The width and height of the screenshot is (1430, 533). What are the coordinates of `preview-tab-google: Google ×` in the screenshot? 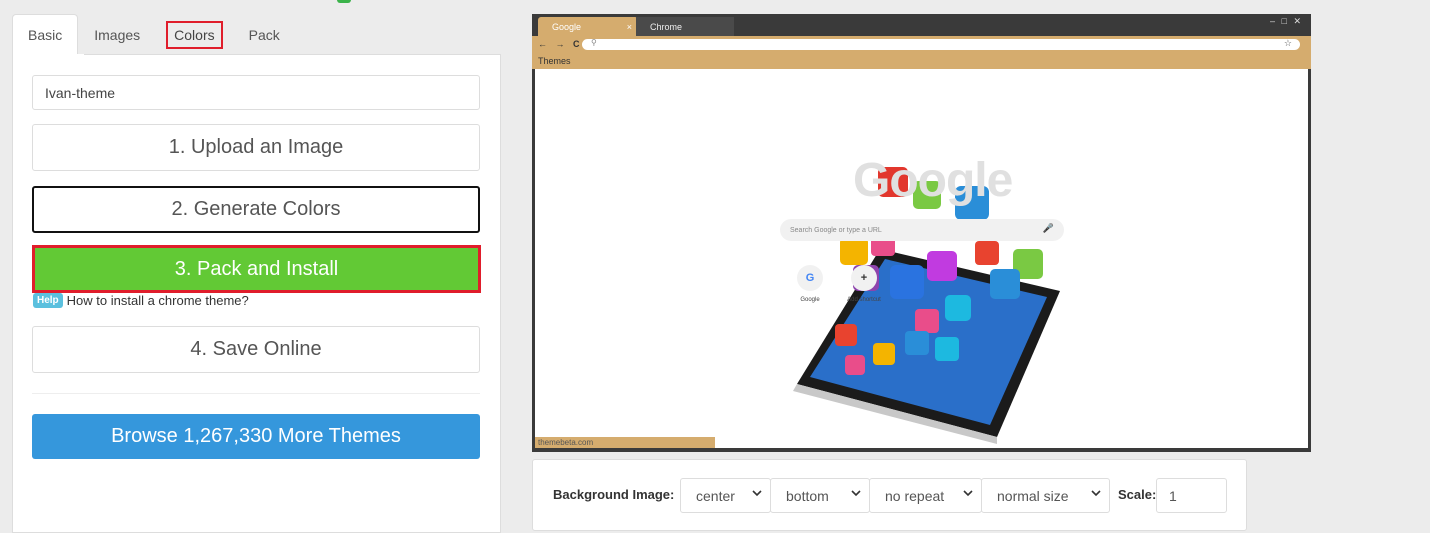 It's located at (588, 26).